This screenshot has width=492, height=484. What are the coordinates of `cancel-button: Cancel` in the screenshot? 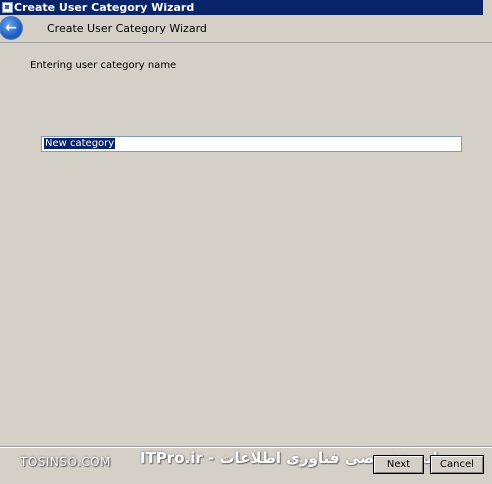 It's located at (457, 464).